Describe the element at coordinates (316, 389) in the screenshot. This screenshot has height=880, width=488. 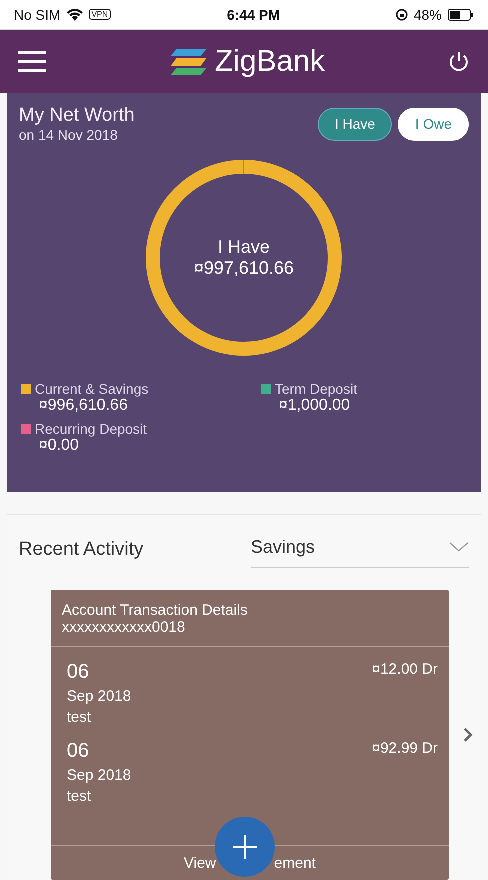
I see `legend-label: Term Deposit` at that location.